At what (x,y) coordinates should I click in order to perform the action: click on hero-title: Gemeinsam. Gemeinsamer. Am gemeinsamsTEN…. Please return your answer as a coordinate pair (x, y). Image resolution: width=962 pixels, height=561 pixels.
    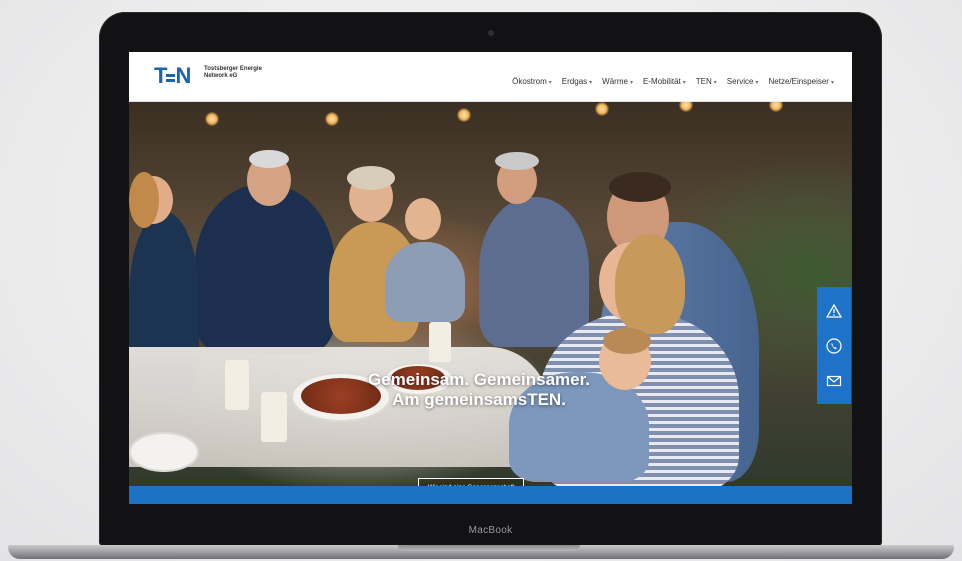
    Looking at the image, I should click on (479, 390).